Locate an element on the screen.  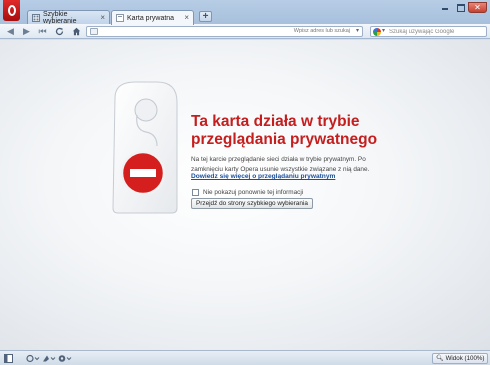
dont-show-again-option: Nie pokazuj ponownie tej informacji is located at coordinates (247, 192).